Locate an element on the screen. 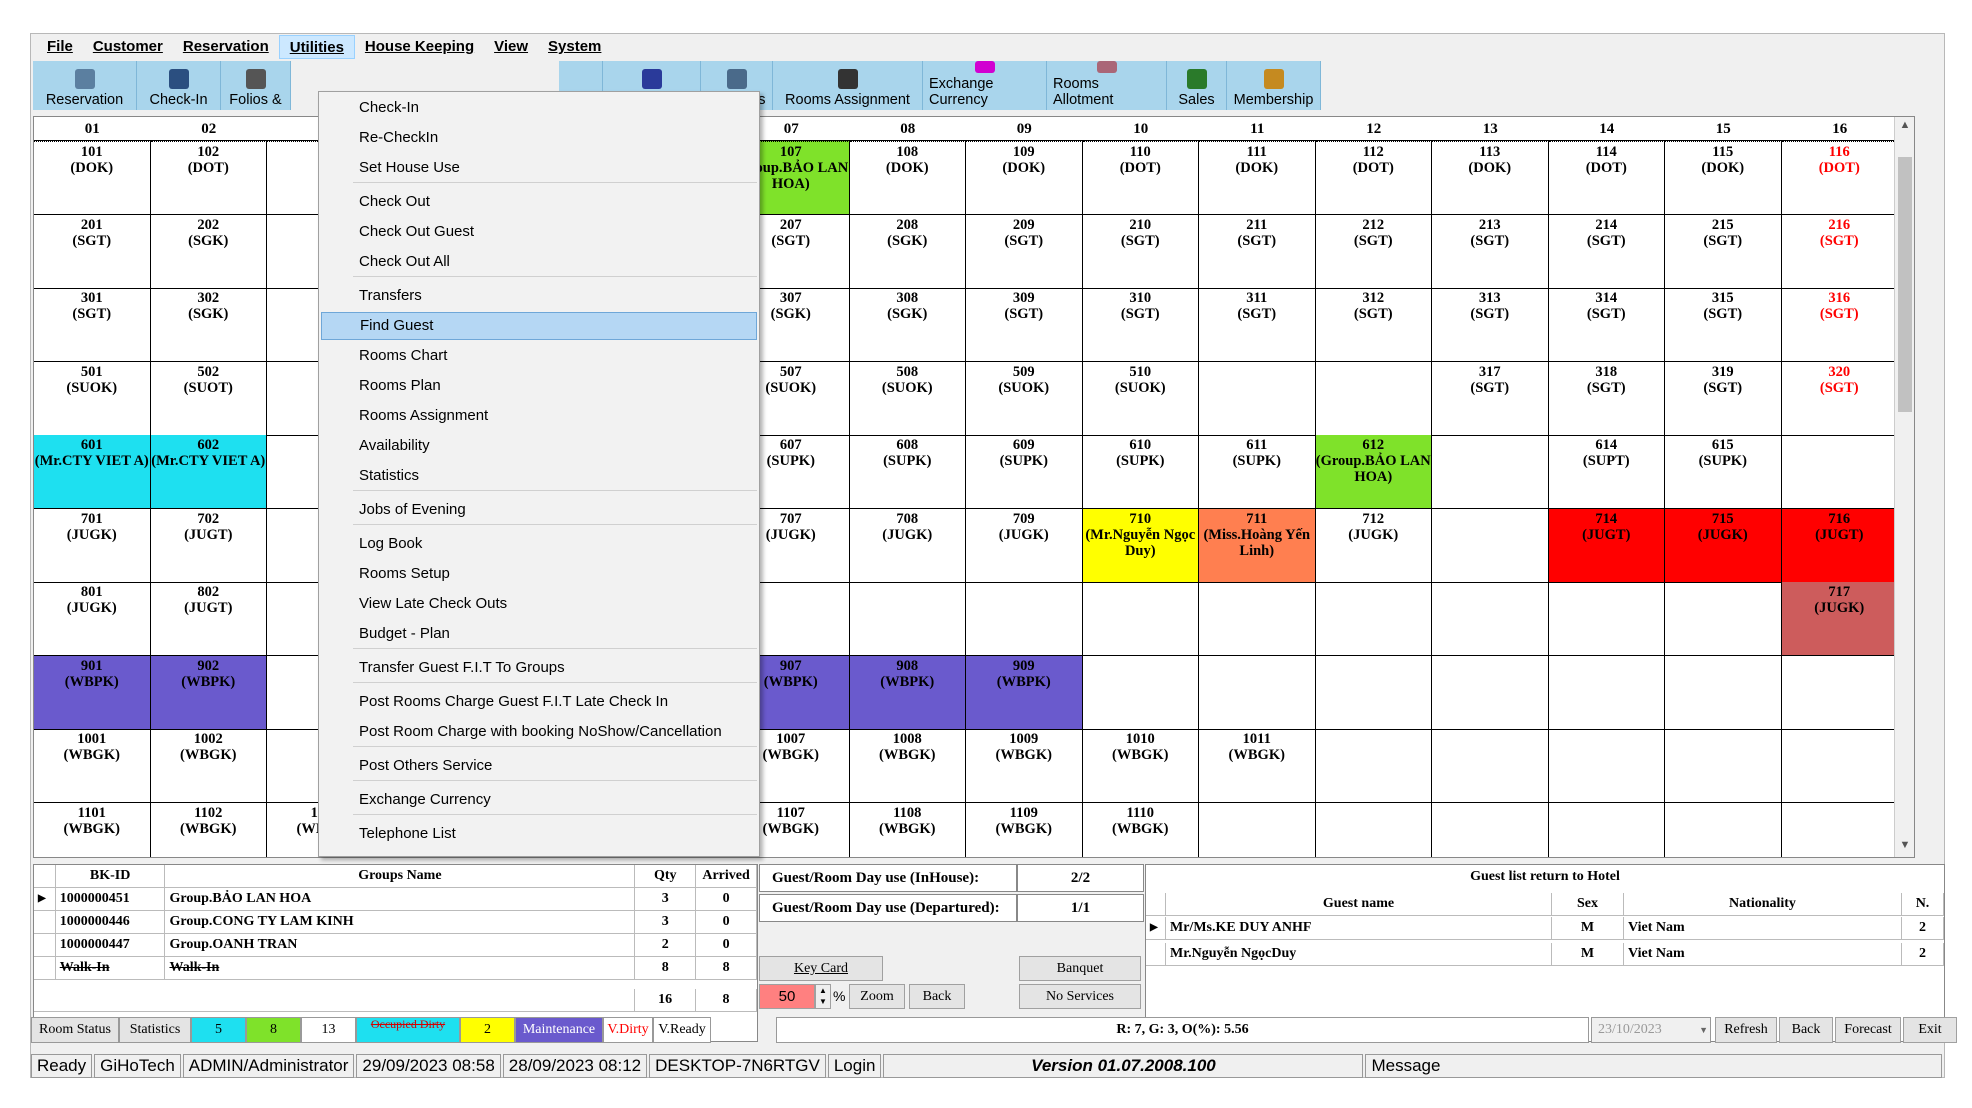  room-cell: 1001 (WBGK) is located at coordinates (92, 766).